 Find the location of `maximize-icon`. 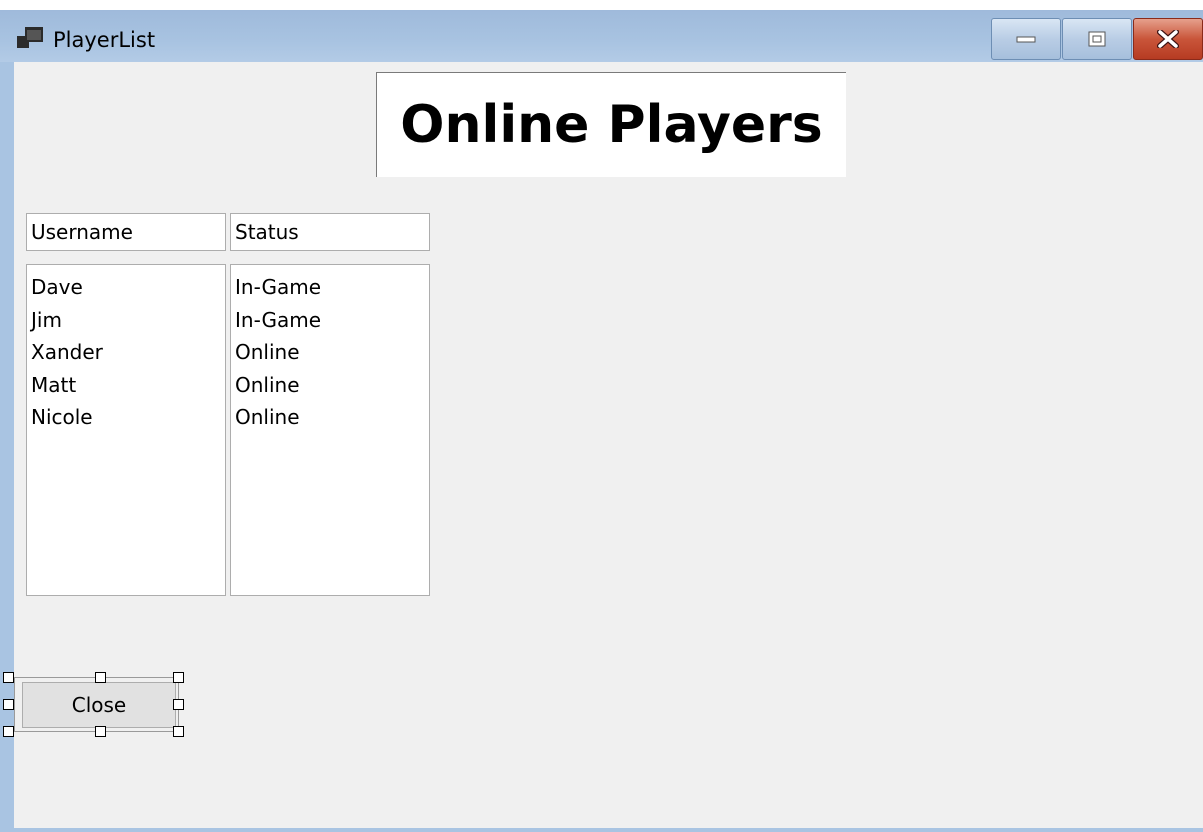

maximize-icon is located at coordinates (1097, 39).